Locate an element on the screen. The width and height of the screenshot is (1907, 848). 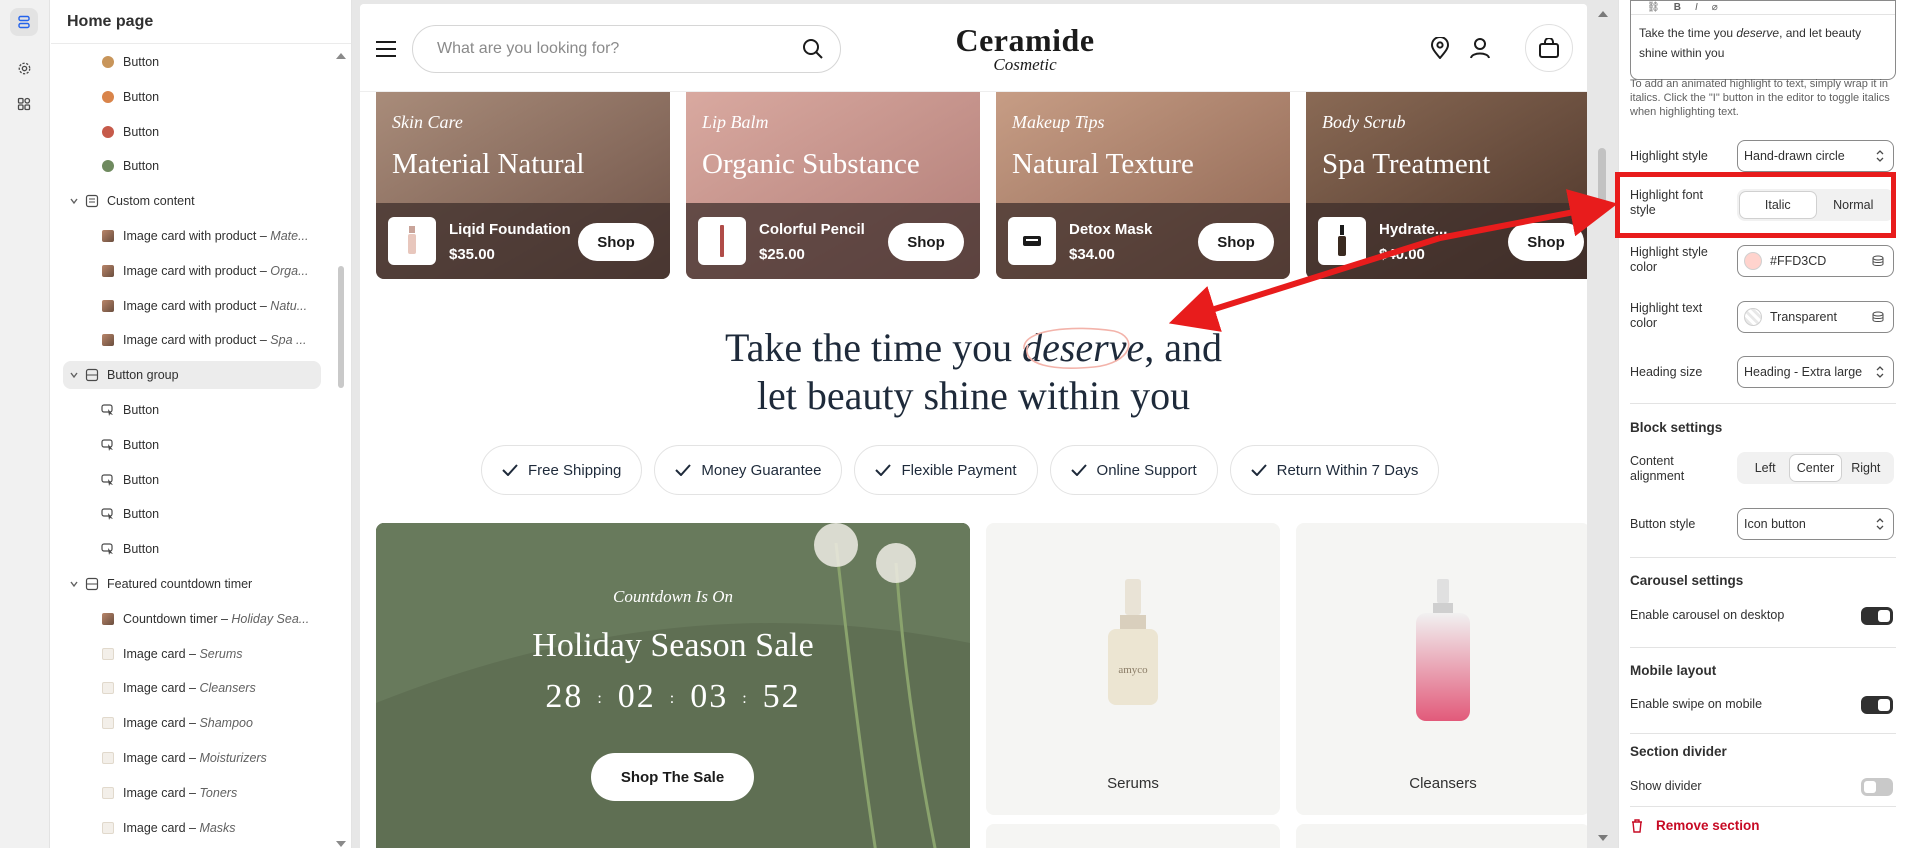
tree-item: Image card – Toners is located at coordinates (192, 793).